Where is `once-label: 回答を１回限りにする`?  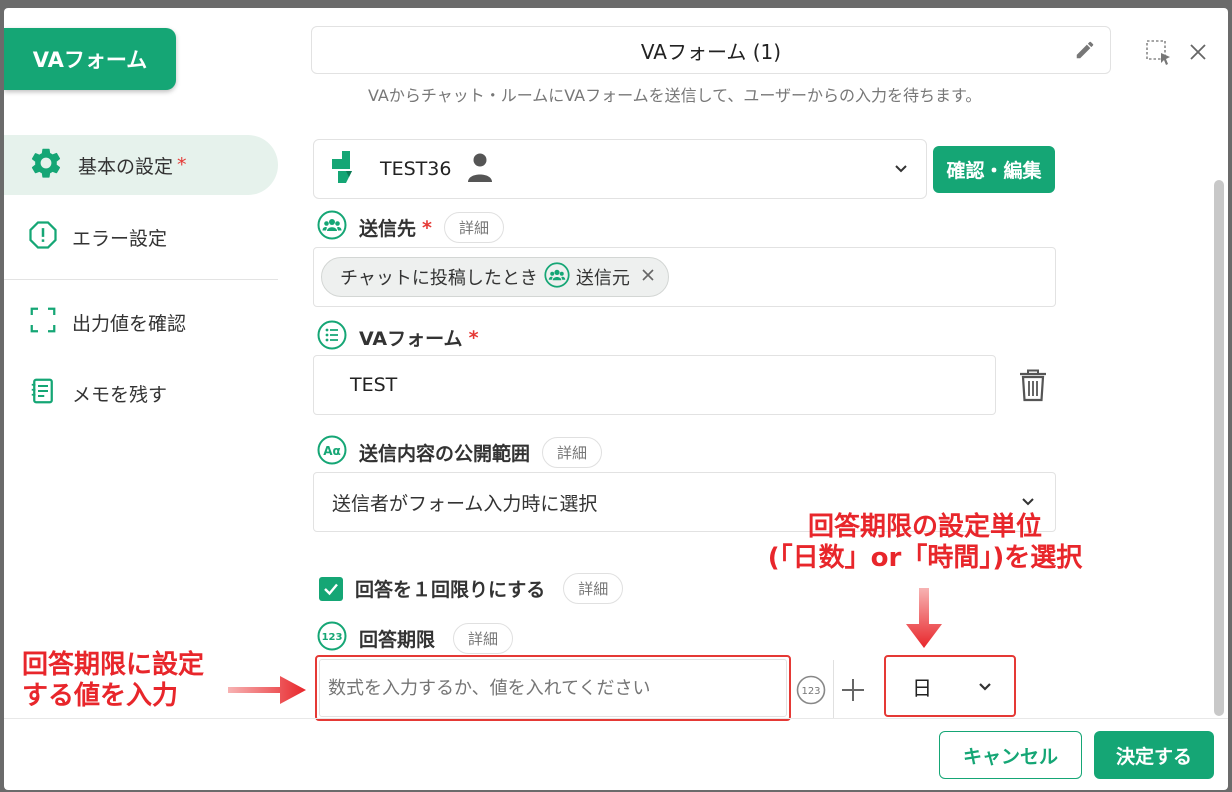
once-label: 回答を１回限りにする is located at coordinates (450, 590).